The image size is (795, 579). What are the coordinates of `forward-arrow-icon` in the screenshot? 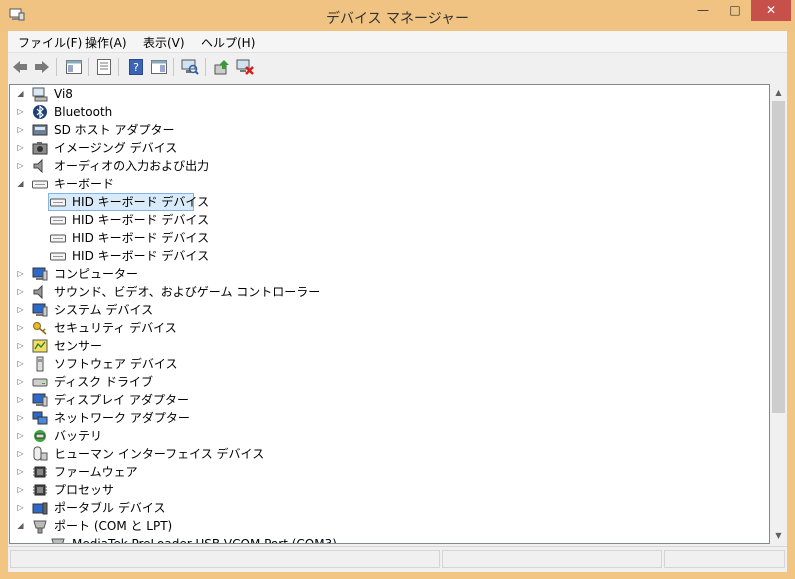 It's located at (42, 67).